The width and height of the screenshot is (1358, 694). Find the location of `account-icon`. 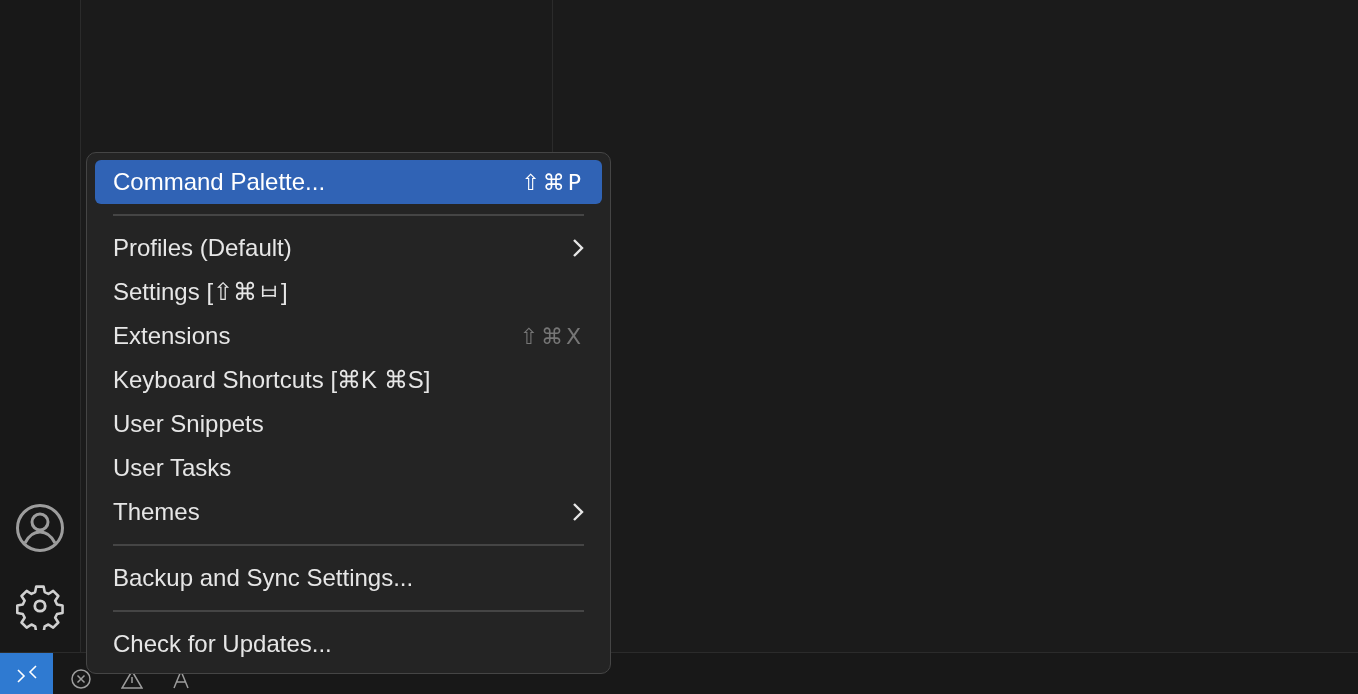

account-icon is located at coordinates (40, 528).